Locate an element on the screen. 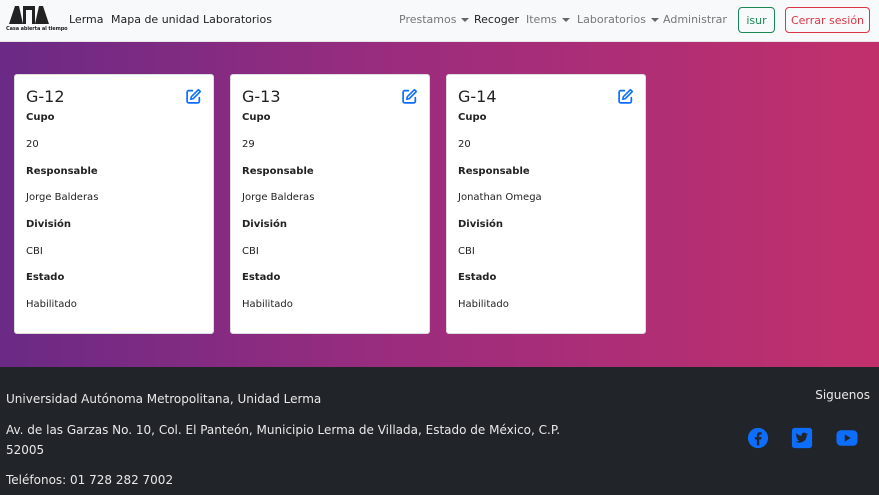 Image resolution: width=879 pixels, height=495 pixels. nav-laboratorios-link: Laboratorios is located at coordinates (237, 19).